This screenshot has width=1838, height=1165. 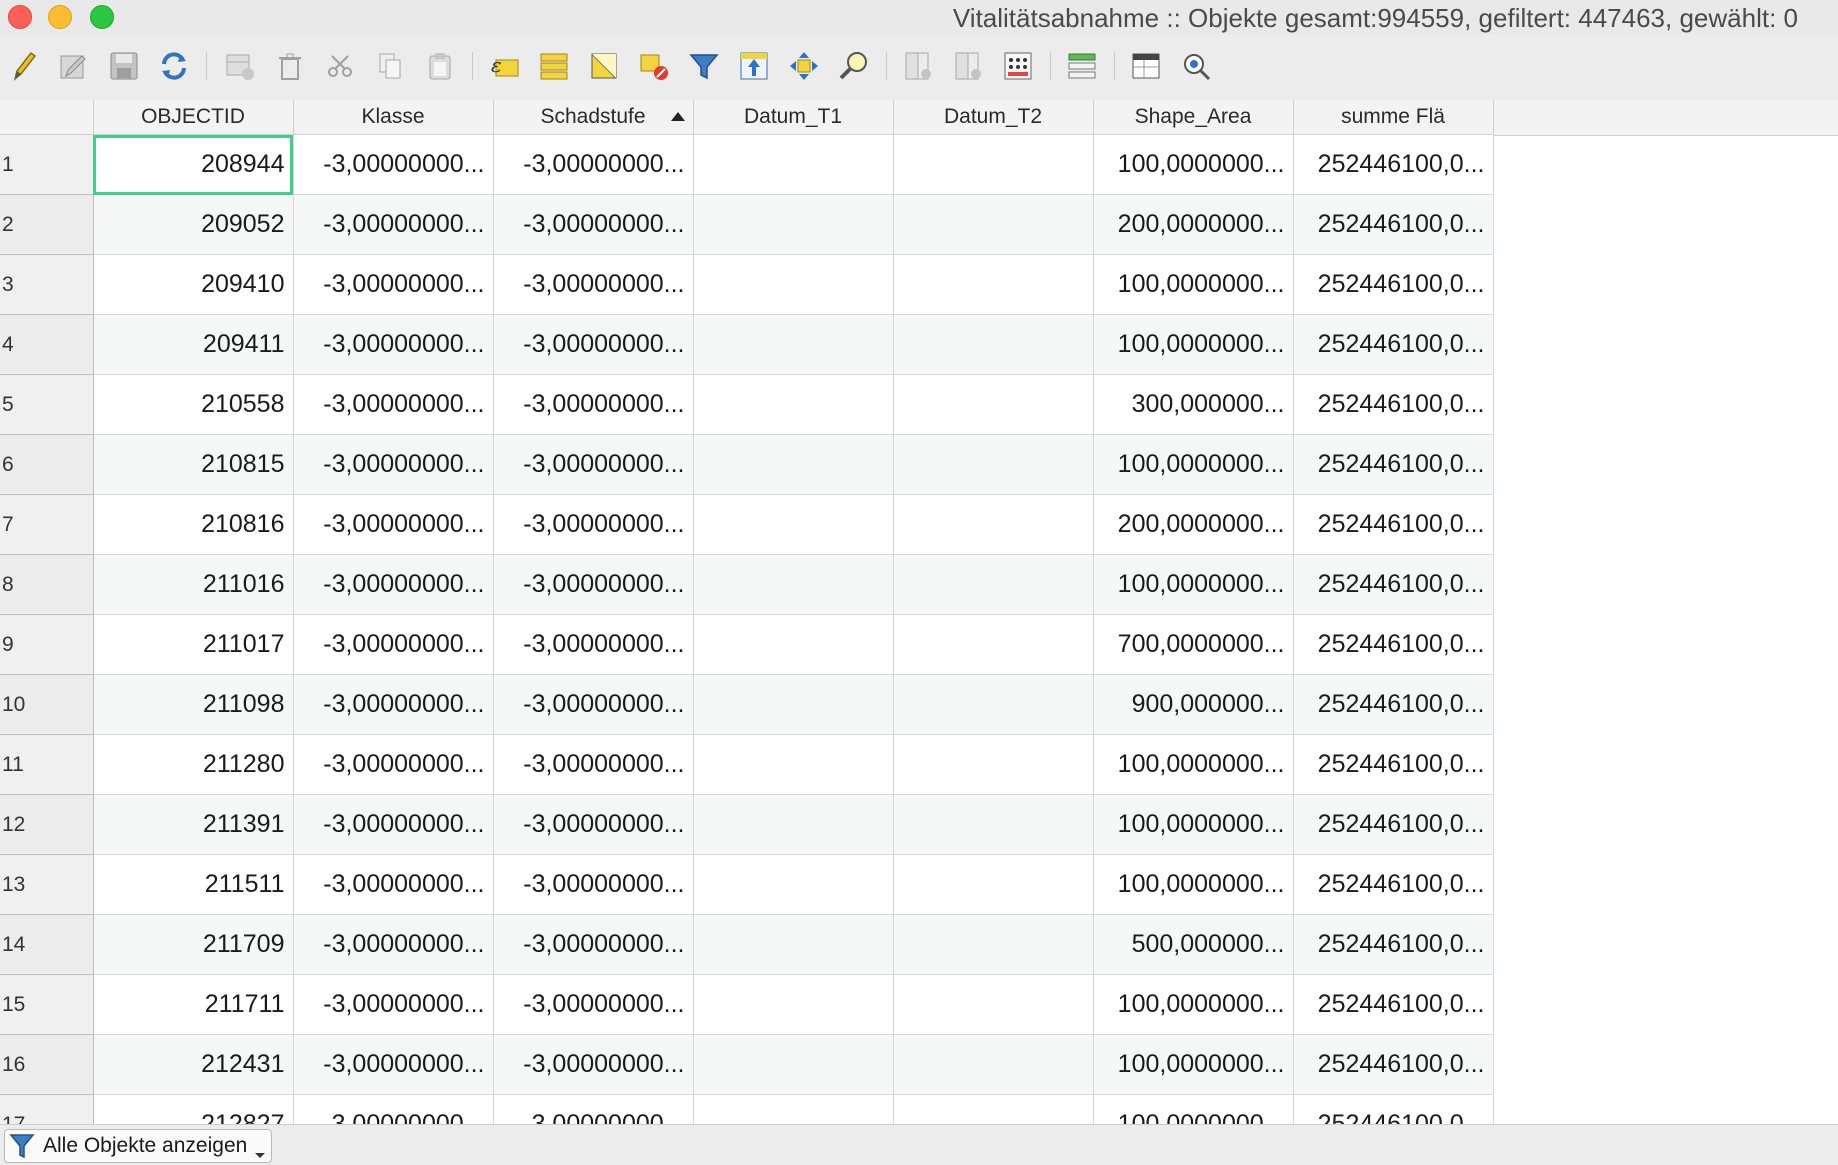 What do you see at coordinates (47, 944) in the screenshot?
I see `row-header: 14` at bounding box center [47, 944].